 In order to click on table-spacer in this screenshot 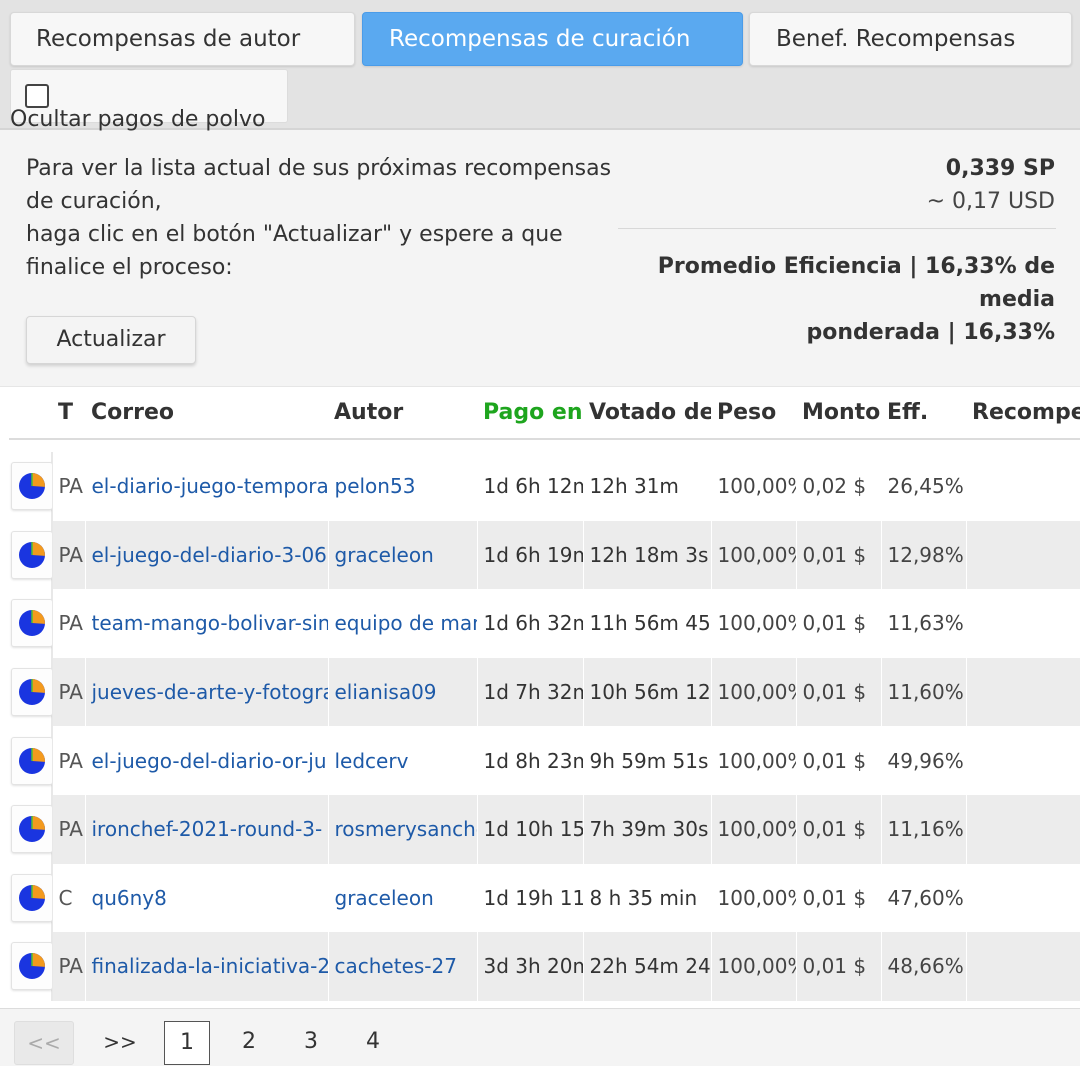, I will do `click(544, 445)`.